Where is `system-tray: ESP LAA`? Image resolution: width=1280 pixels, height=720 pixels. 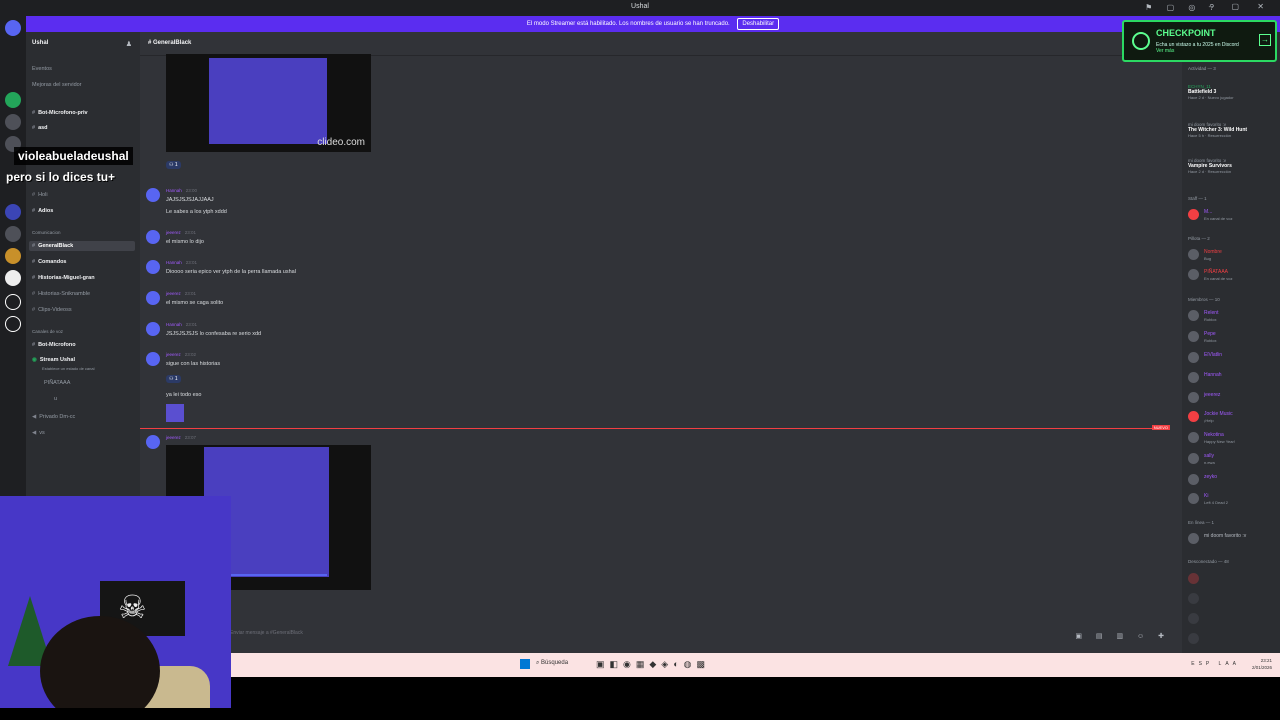 system-tray: ESP LAA is located at coordinates (1215, 664).